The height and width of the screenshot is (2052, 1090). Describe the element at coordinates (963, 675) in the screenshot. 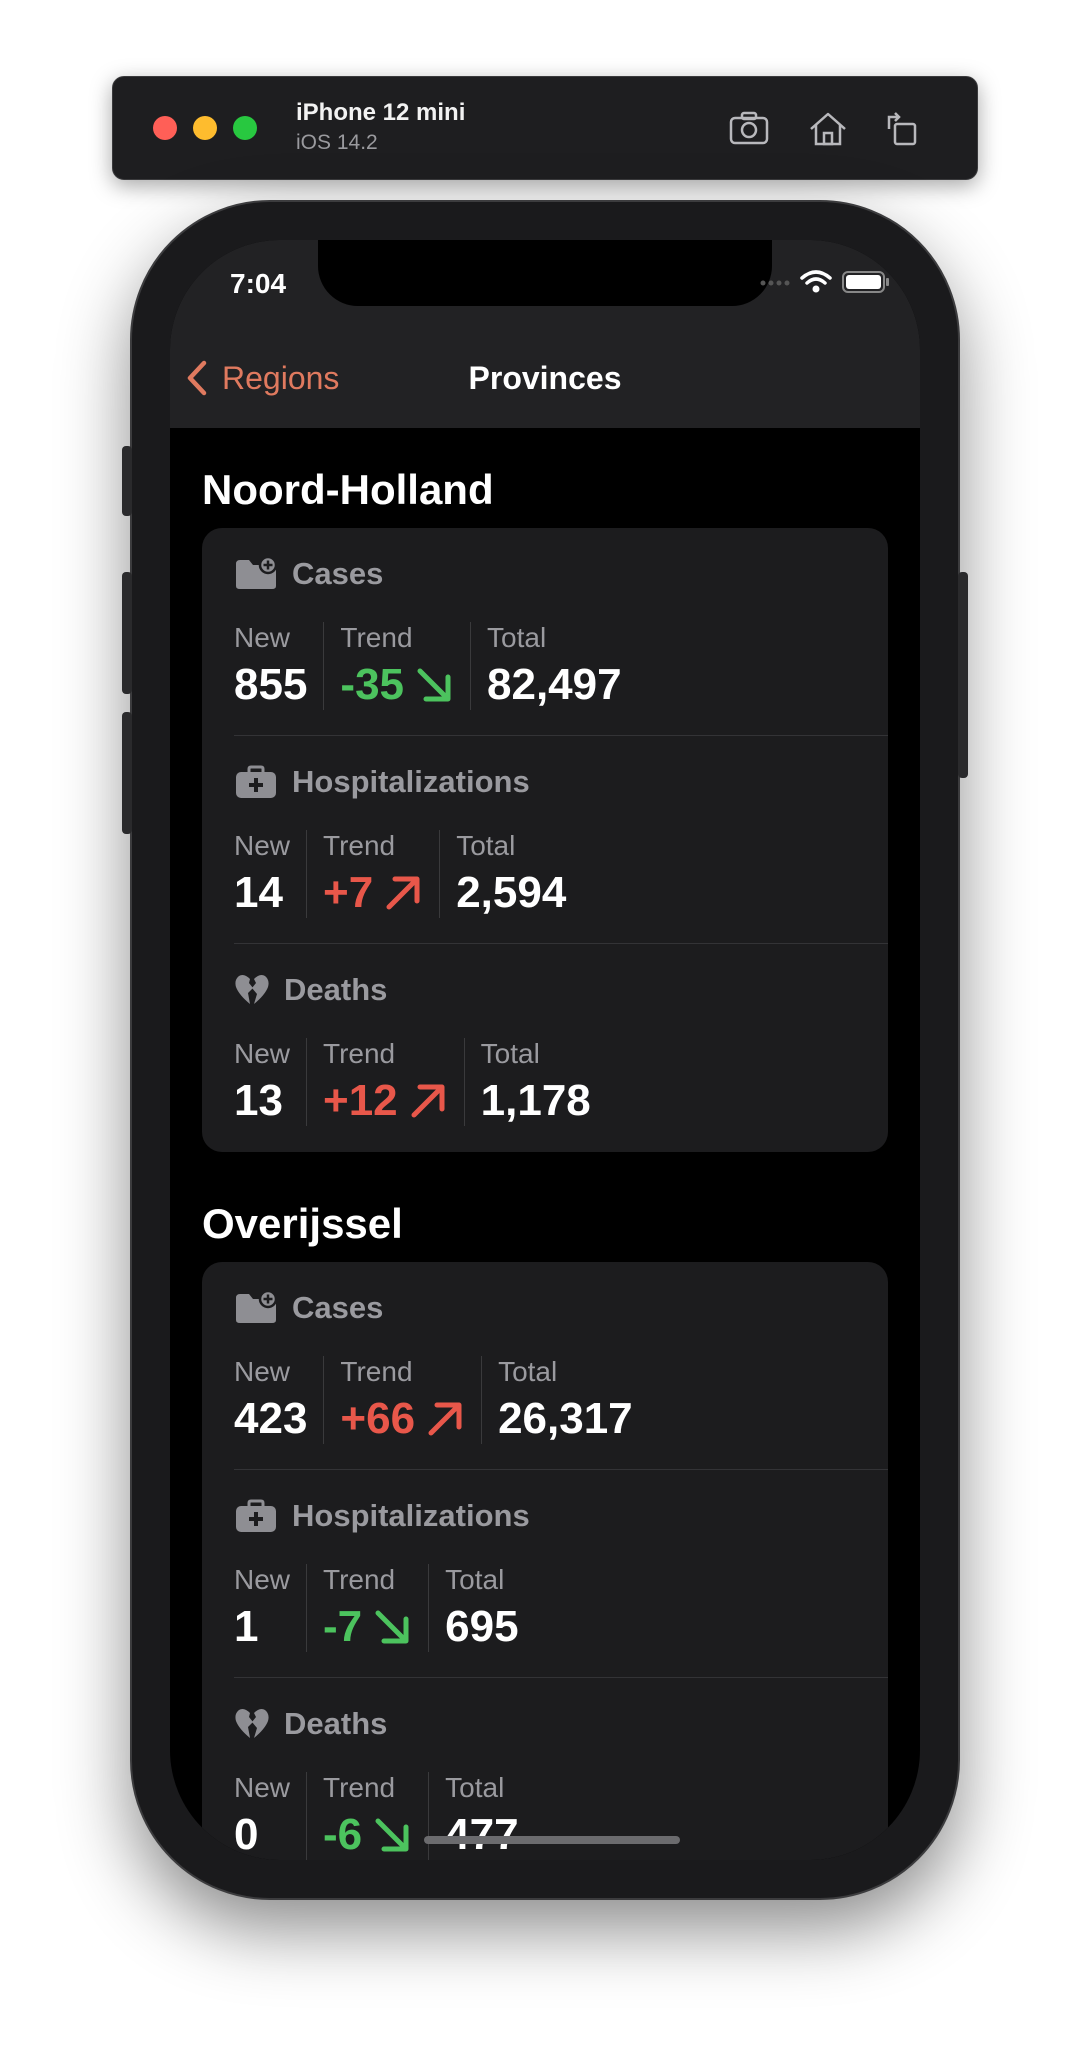

I see `power-button` at that location.